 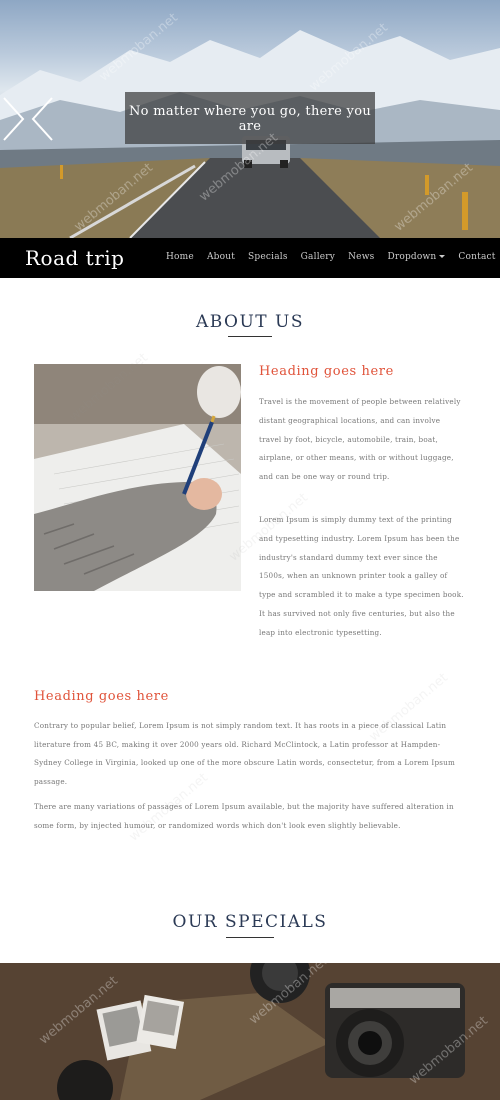 What do you see at coordinates (326, 371) in the screenshot?
I see `about-heading-right: Heading goes here` at bounding box center [326, 371].